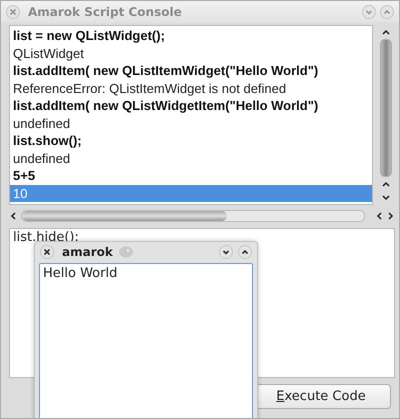  What do you see at coordinates (391, 216) in the screenshot?
I see `scroll-right-icon` at bounding box center [391, 216].